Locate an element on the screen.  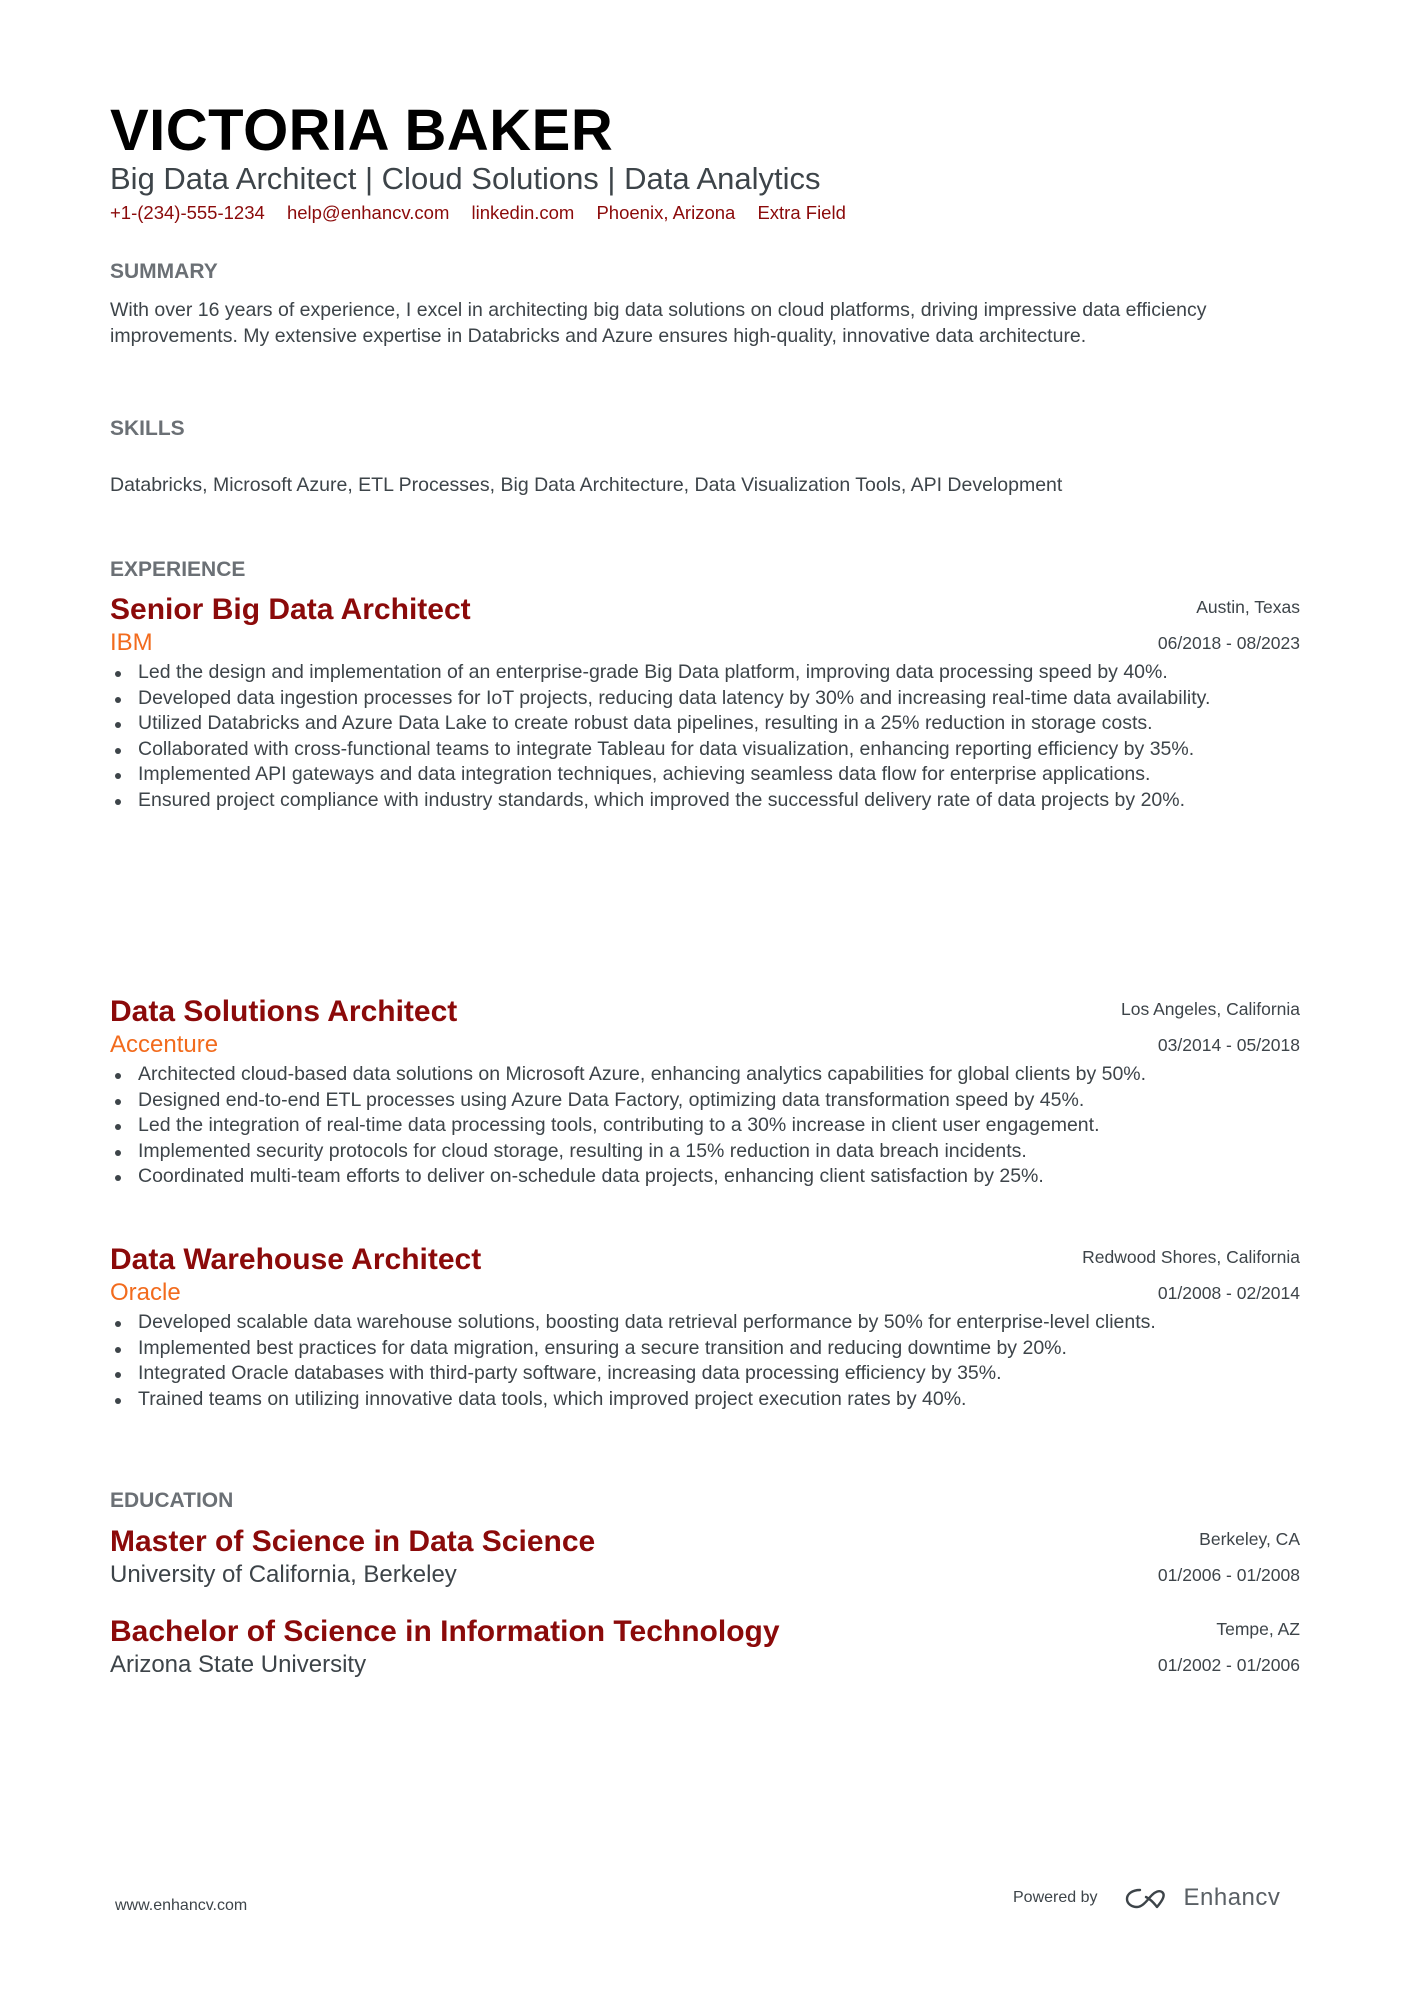
job-location: Los Angeles, California is located at coordinates (1210, 1009).